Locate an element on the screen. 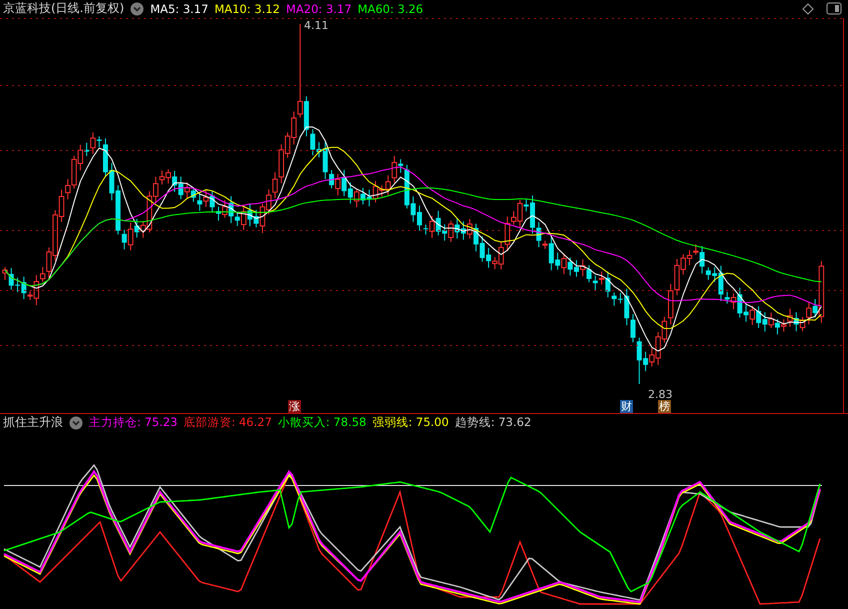 The width and height of the screenshot is (848, 609). indicator-value: 主力持仓: 75.23 is located at coordinates (133, 422).